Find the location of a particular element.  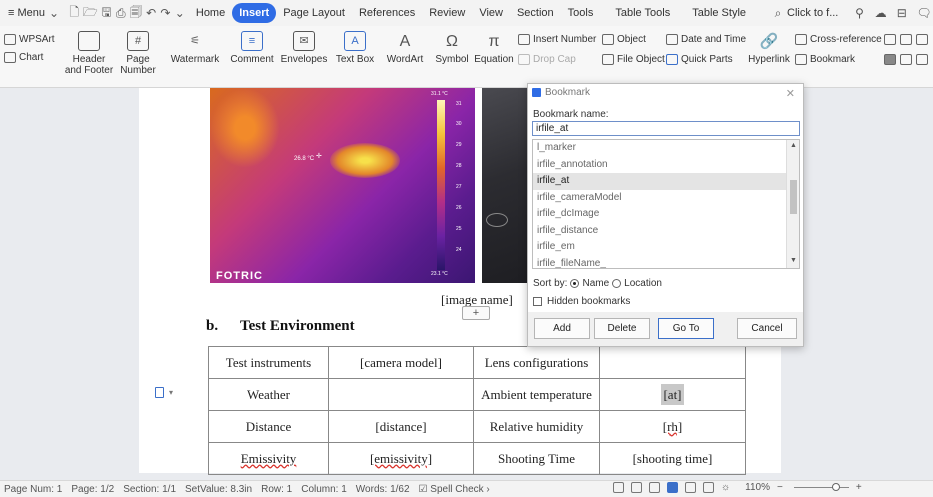

page-view-icon is located at coordinates (672, 487).